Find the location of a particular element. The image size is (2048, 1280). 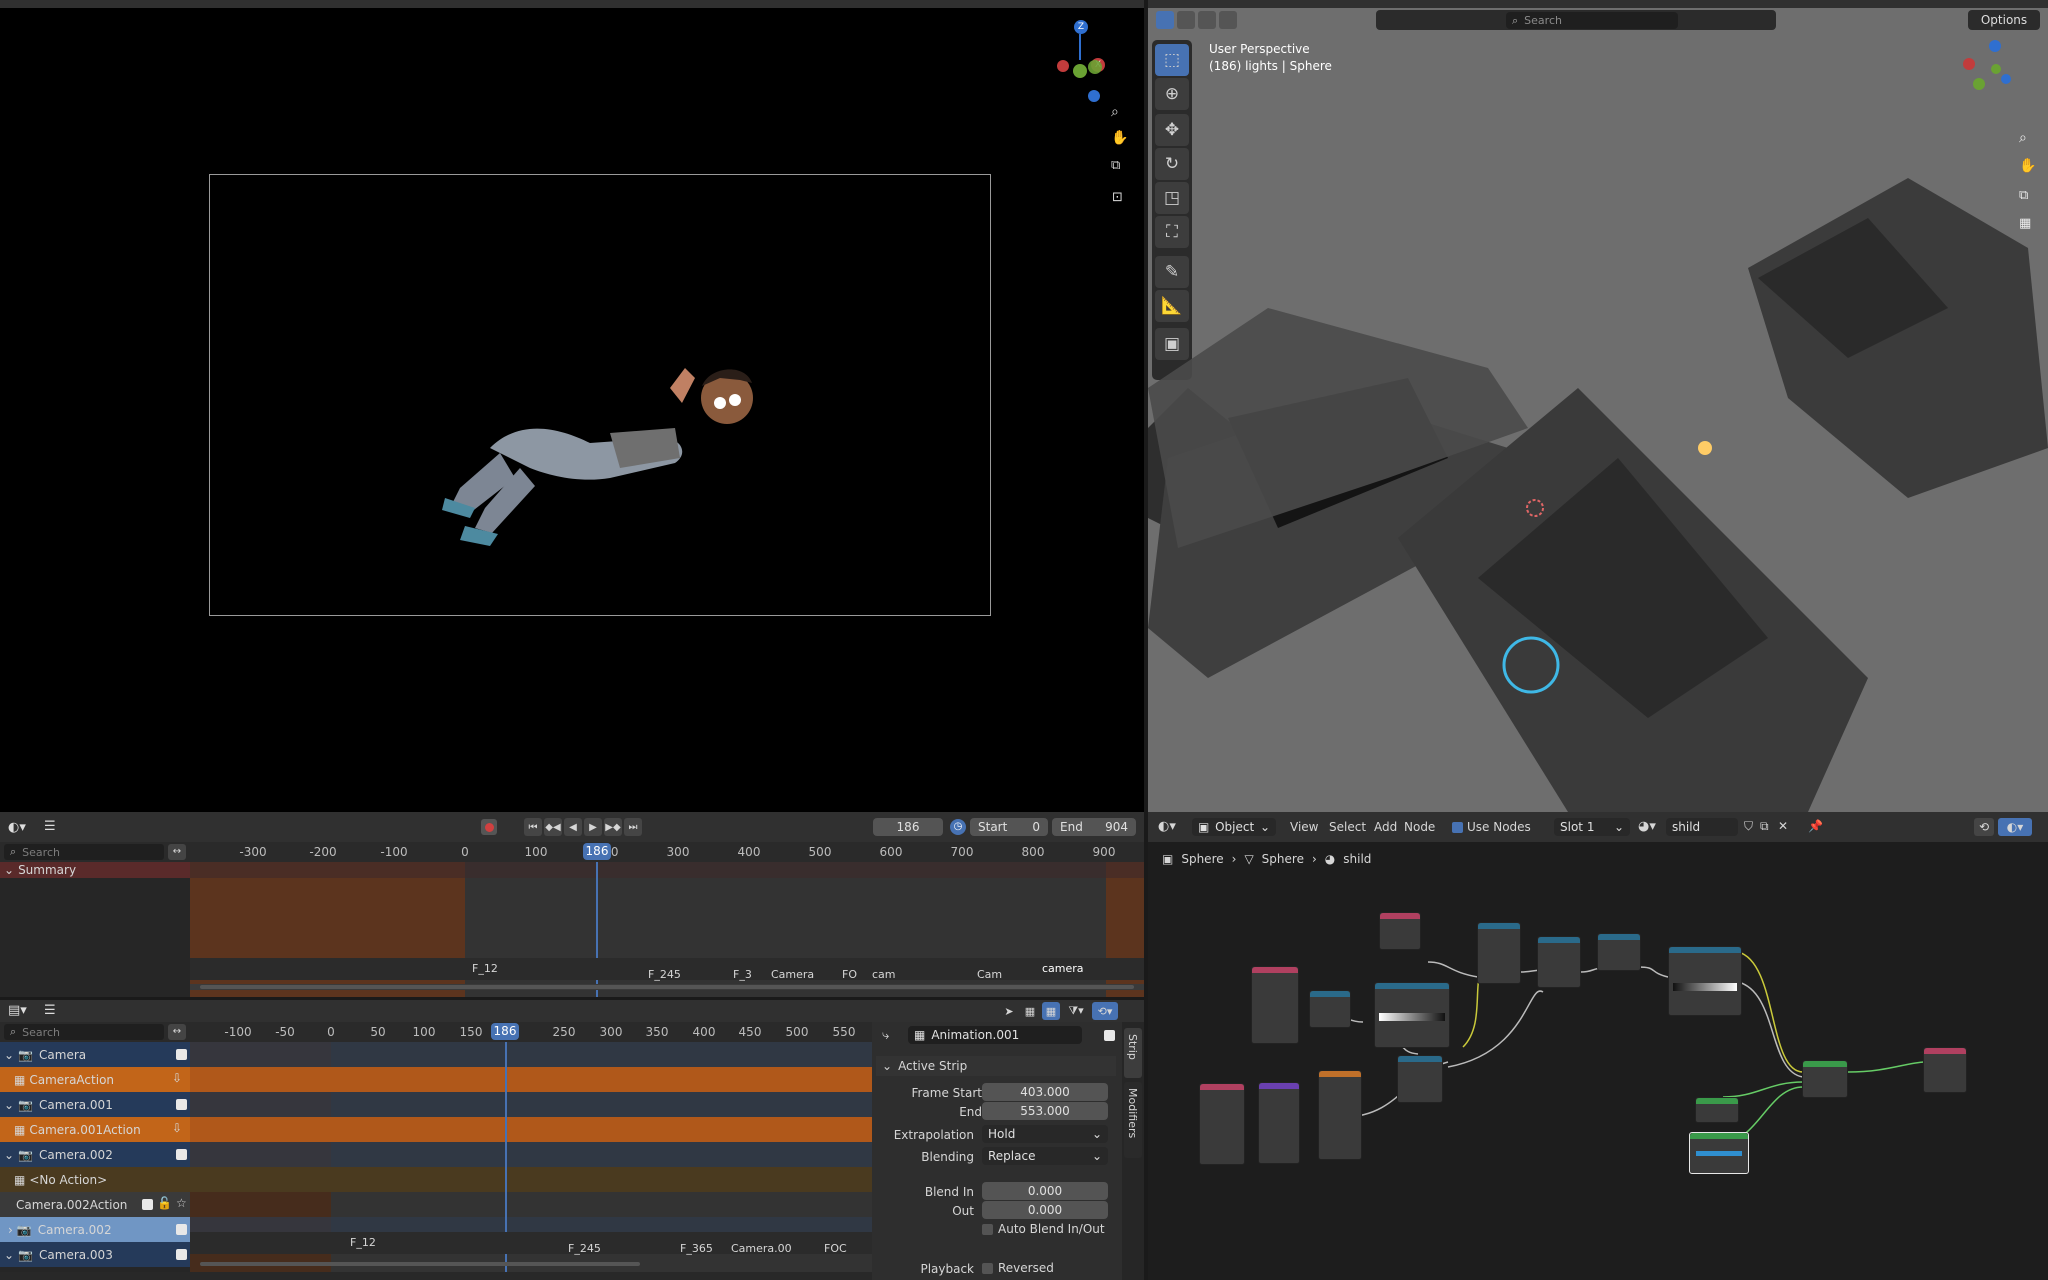

action-enable-checkbox is located at coordinates (1109, 1035).